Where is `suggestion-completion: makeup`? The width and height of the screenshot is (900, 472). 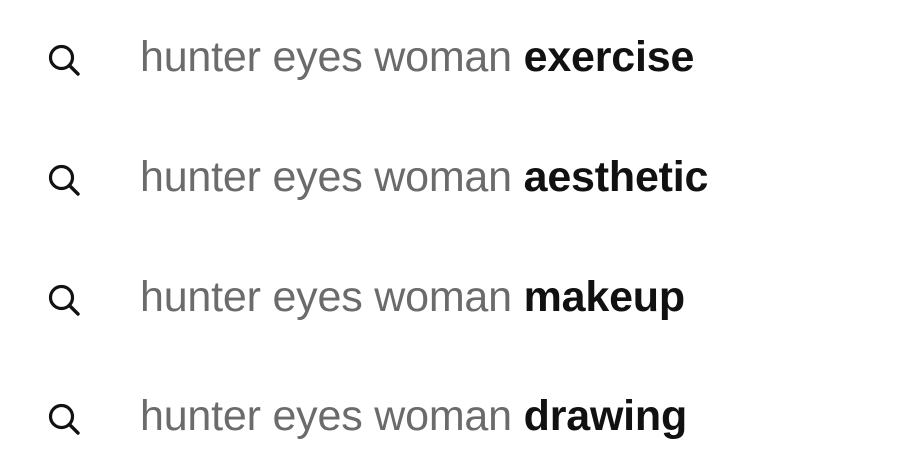 suggestion-completion: makeup is located at coordinates (604, 297).